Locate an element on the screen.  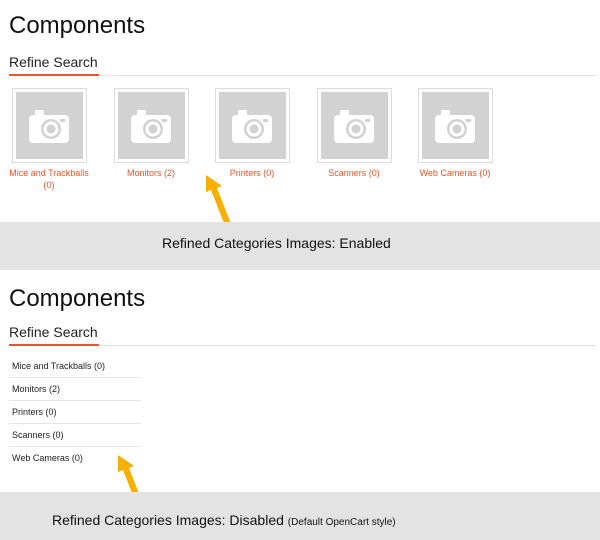
caption-banner-enabled: Refined Categories Images: Enabled is located at coordinates (300, 246).